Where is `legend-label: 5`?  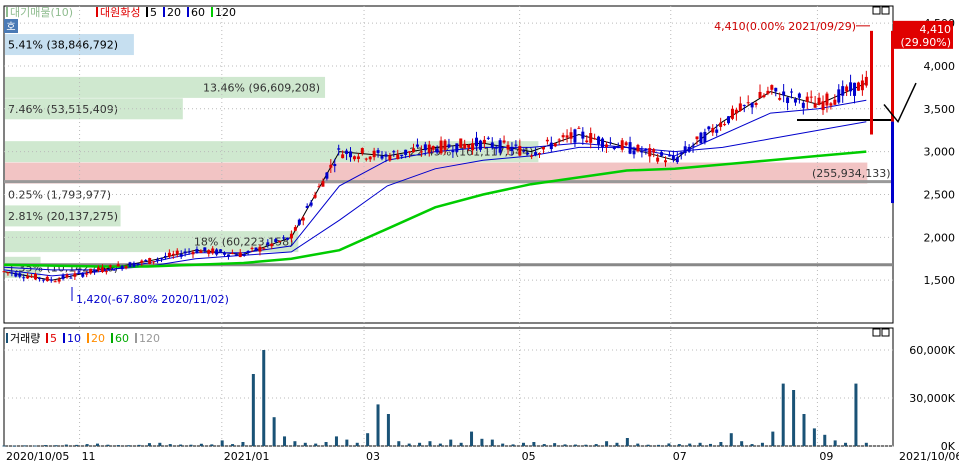 legend-label: 5 is located at coordinates (53, 338).